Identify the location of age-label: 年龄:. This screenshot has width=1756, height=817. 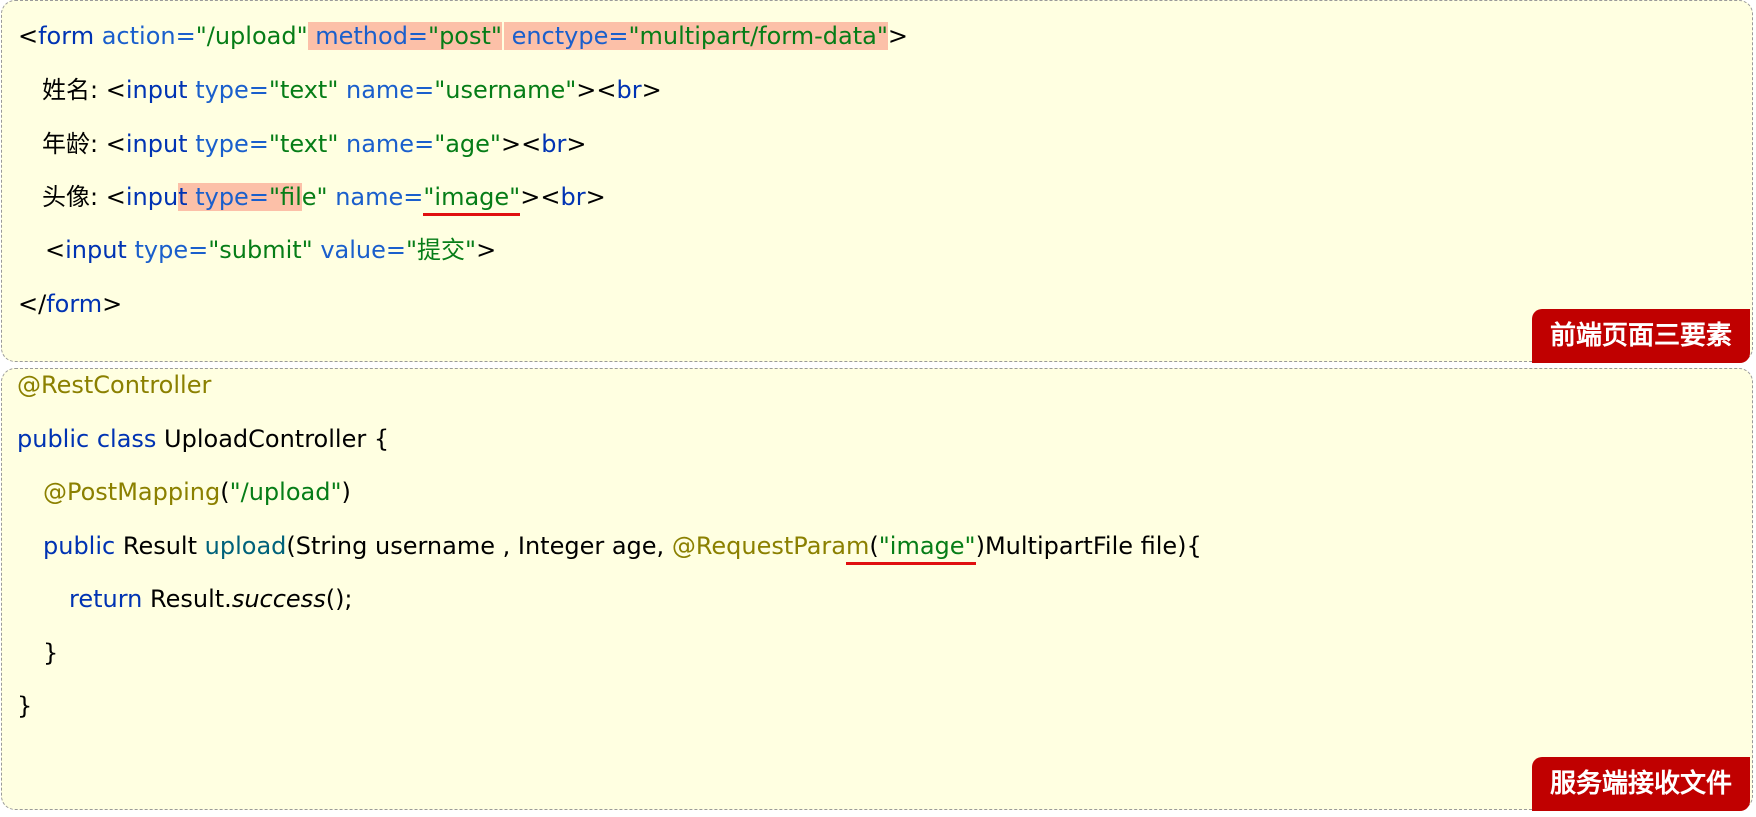
(74, 144).